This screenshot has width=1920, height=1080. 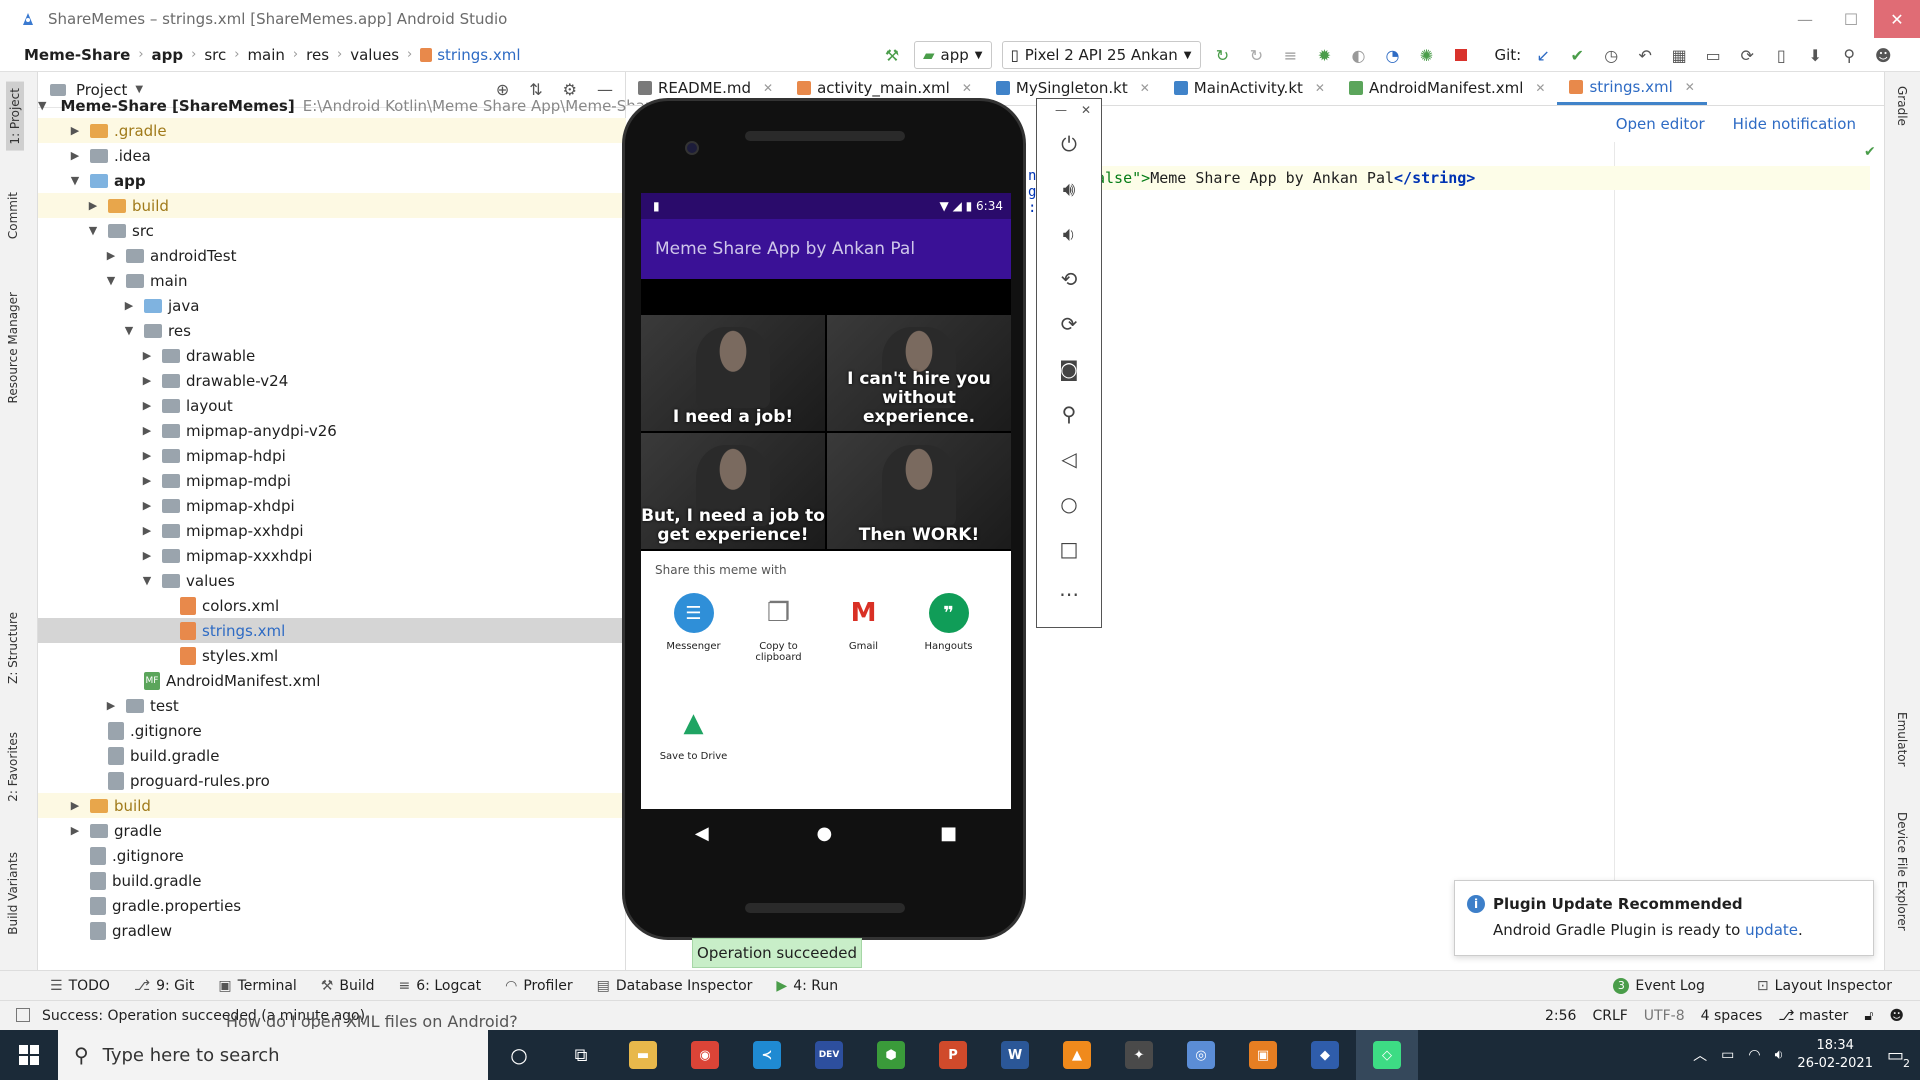 I want to click on chevron-up-icon: ︿, so click(x=1700, y=1055).